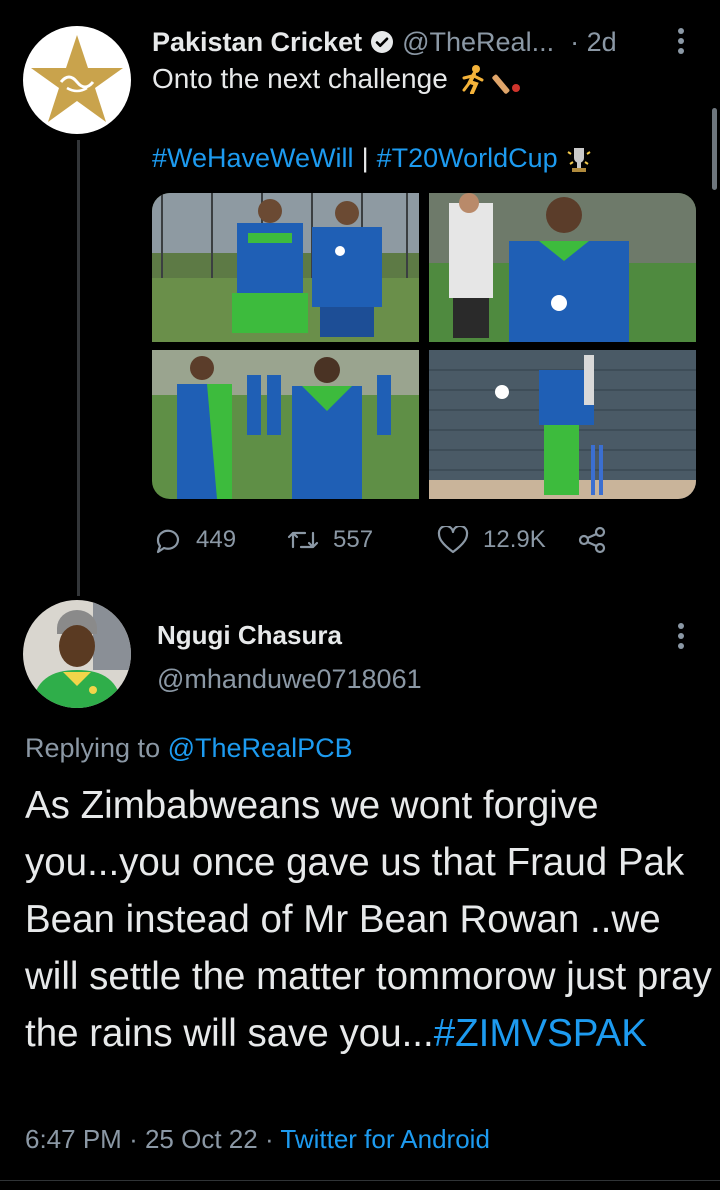 This screenshot has height=1190, width=720. What do you see at coordinates (592, 540) in the screenshot?
I see `share-icon` at bounding box center [592, 540].